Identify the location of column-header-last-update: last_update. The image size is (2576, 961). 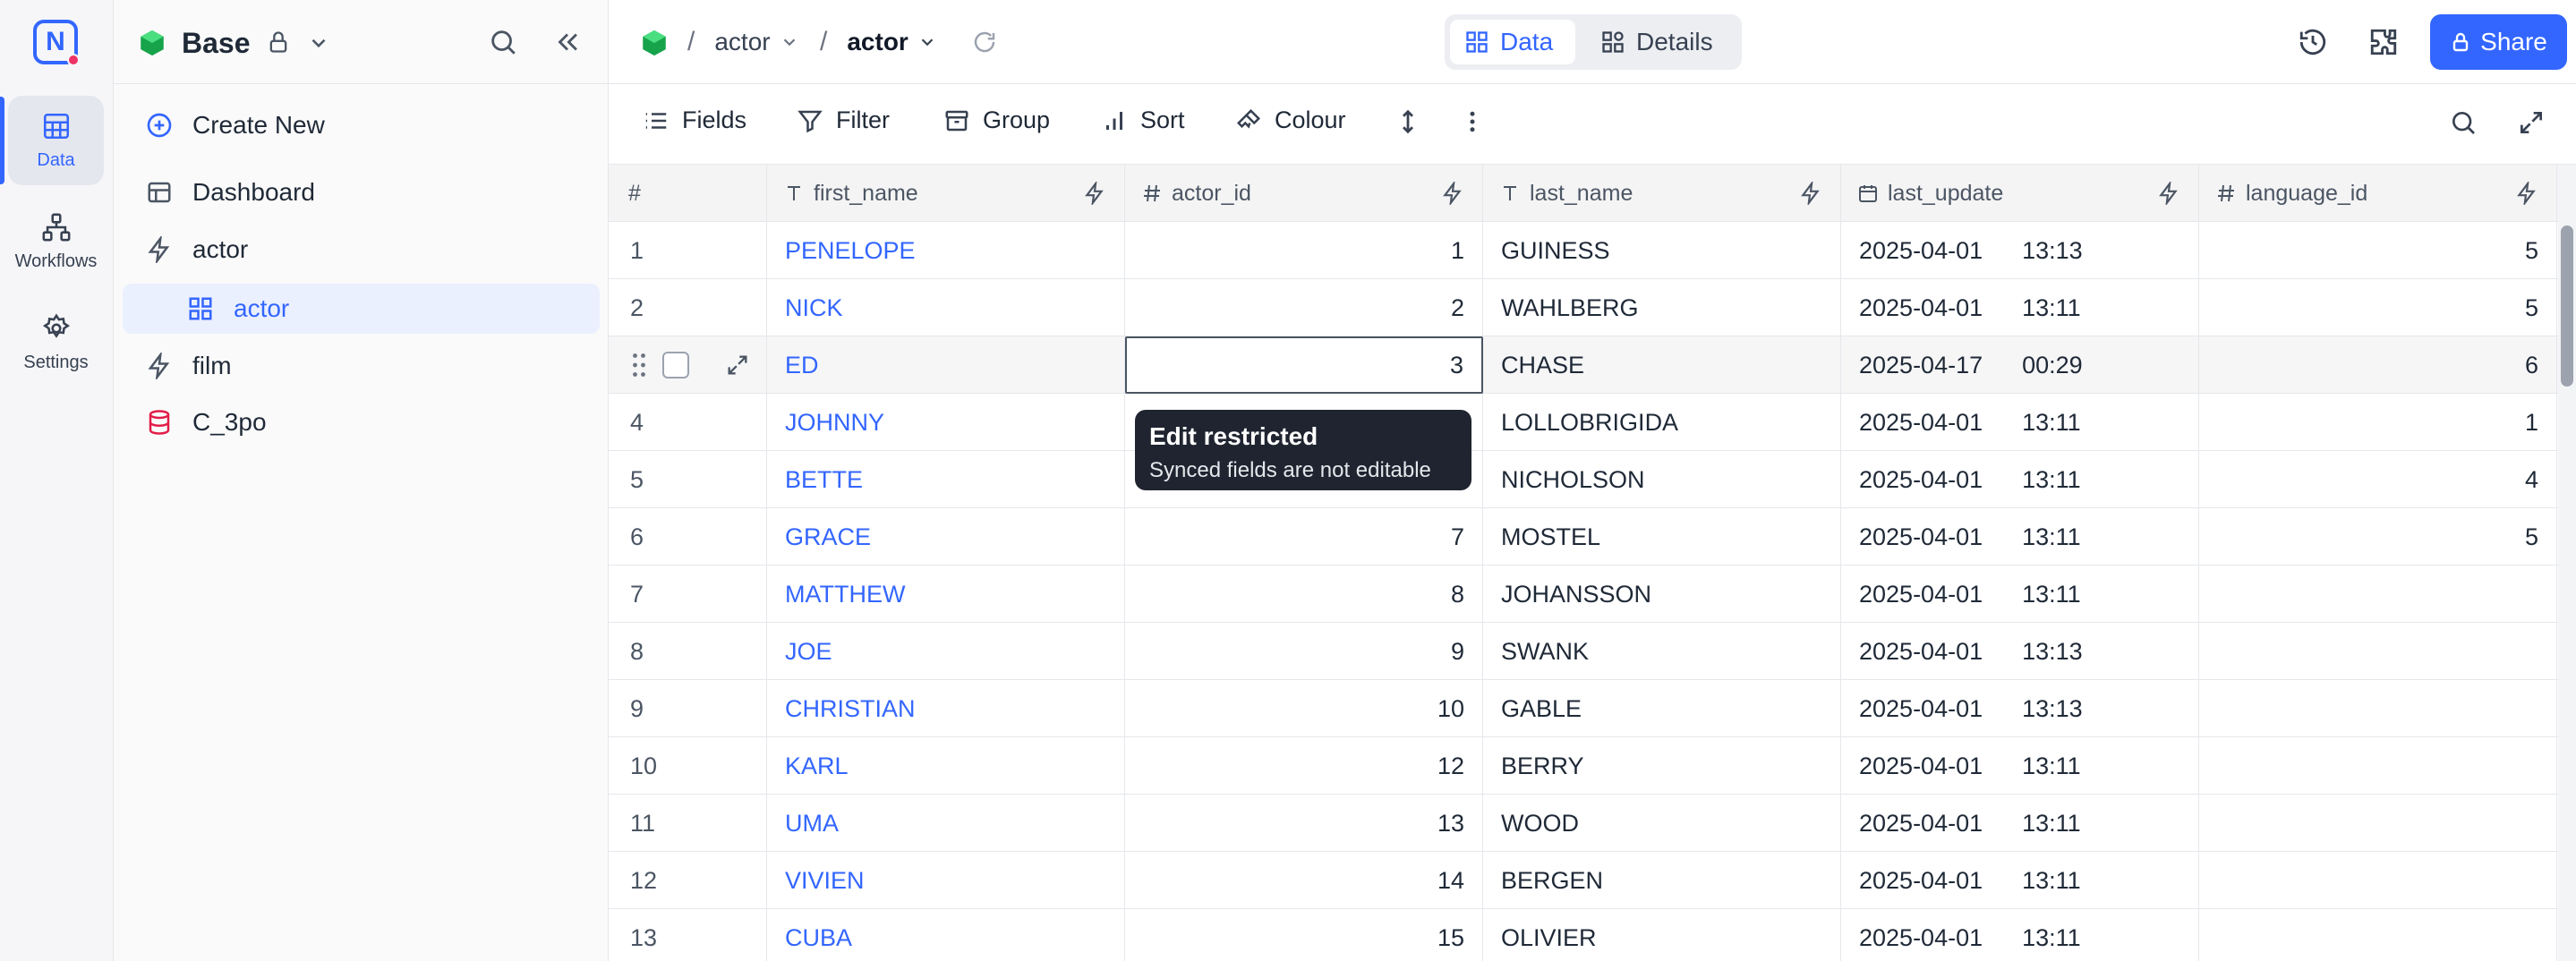
(2020, 193).